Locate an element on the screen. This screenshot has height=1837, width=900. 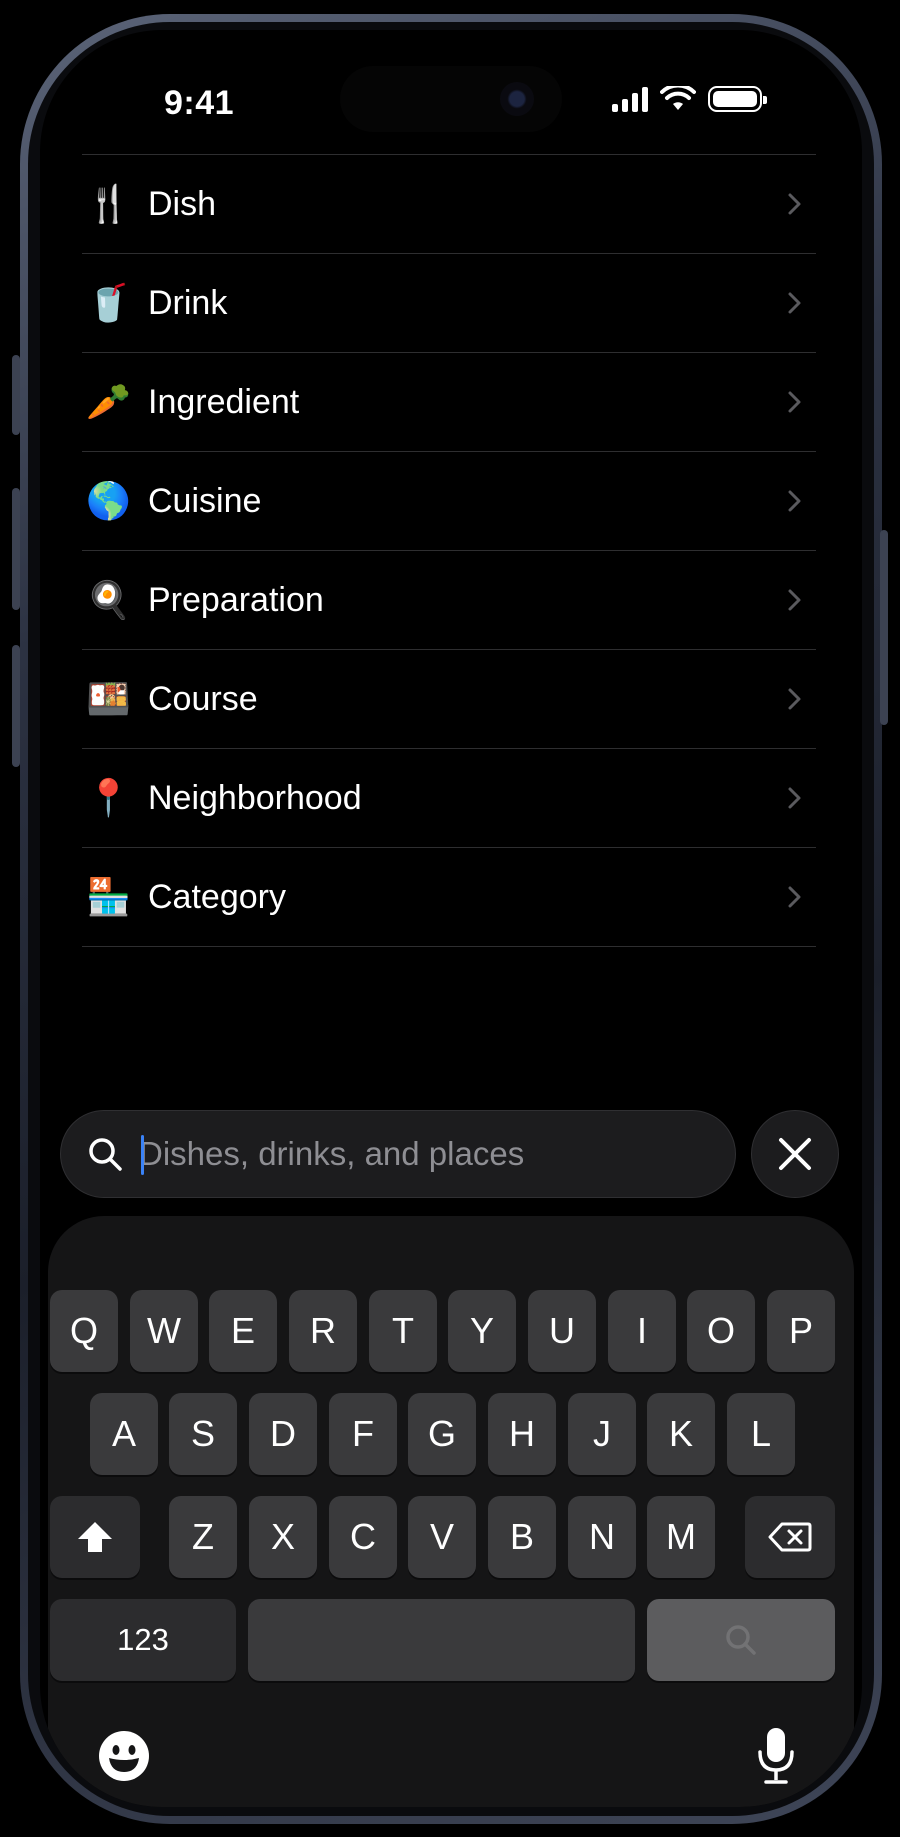
wifi-icon is located at coordinates (678, 98).